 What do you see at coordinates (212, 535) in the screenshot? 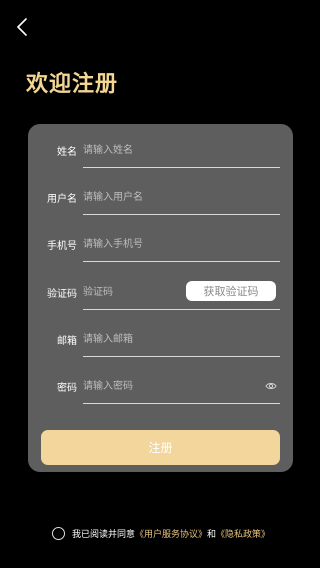
I see `agreement-and: 和` at bounding box center [212, 535].